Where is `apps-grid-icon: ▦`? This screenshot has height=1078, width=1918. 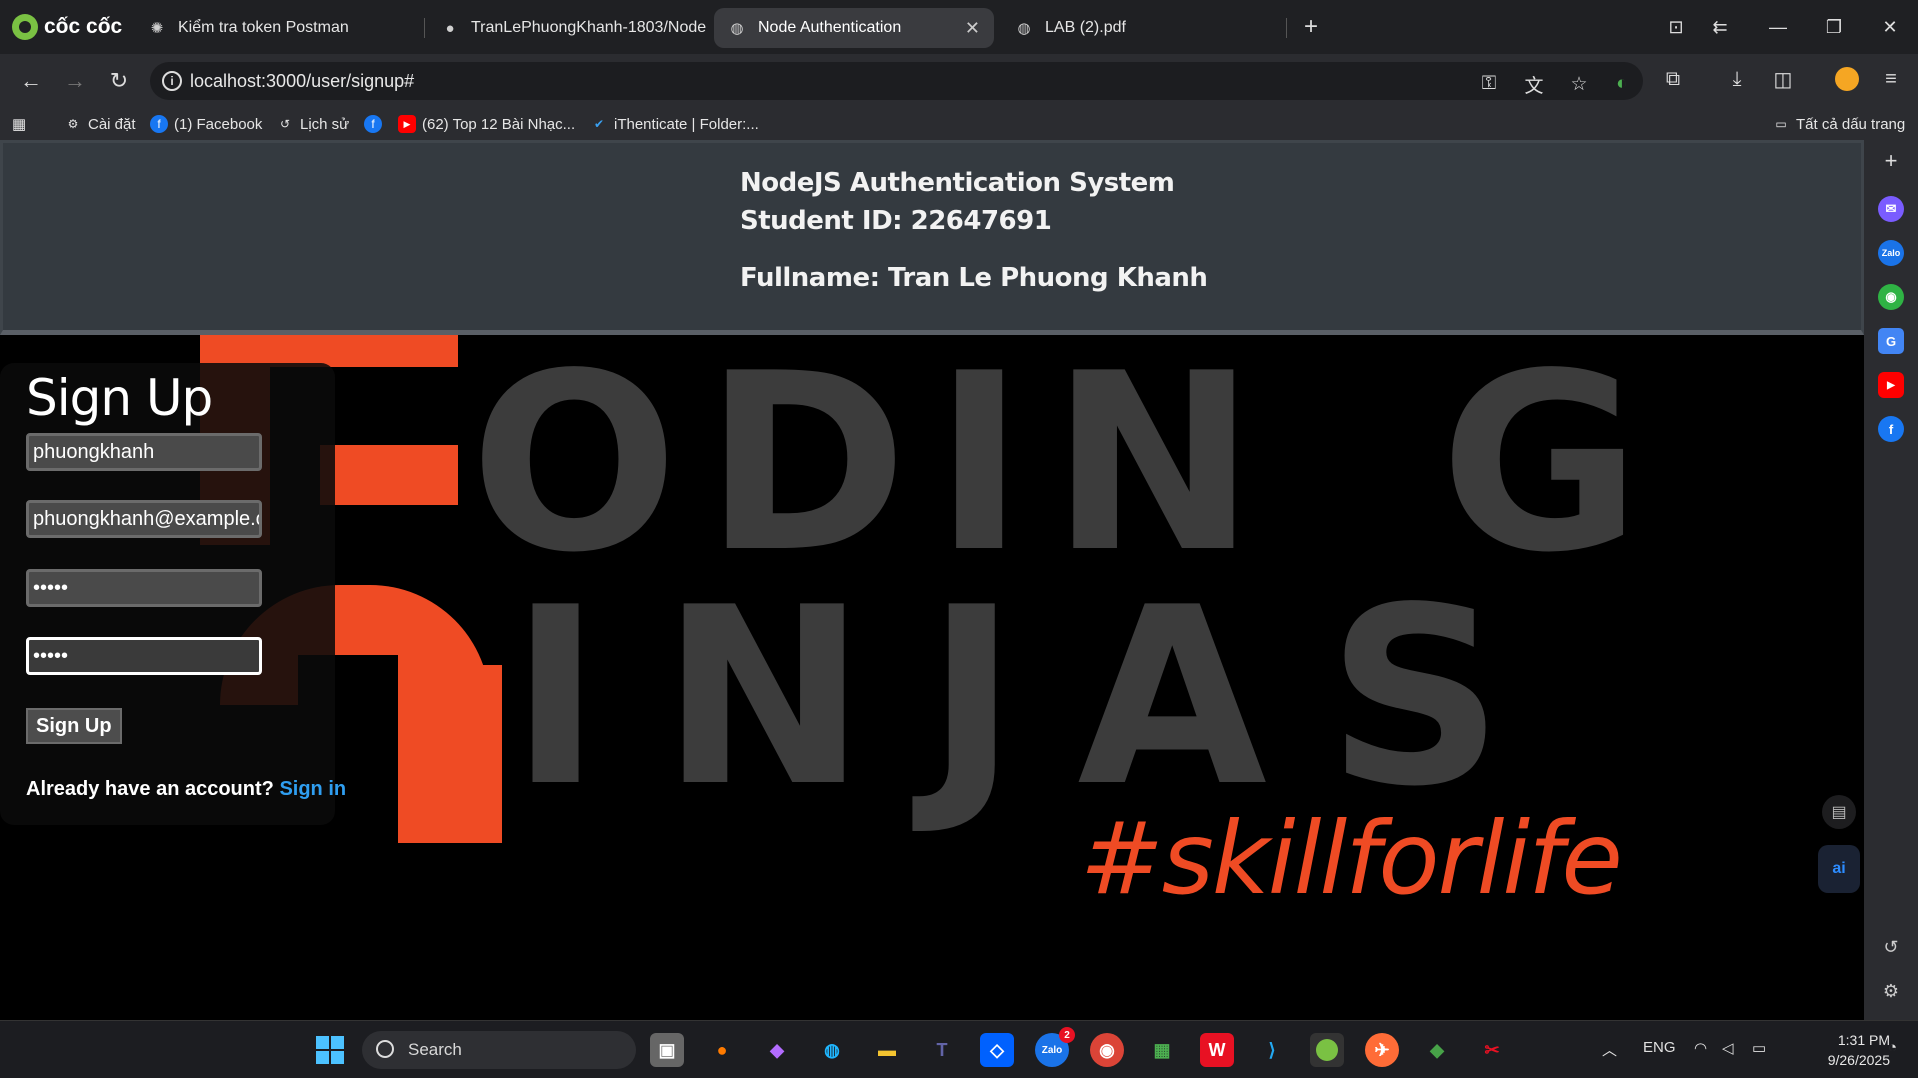
apps-grid-icon: ▦ is located at coordinates (19, 124).